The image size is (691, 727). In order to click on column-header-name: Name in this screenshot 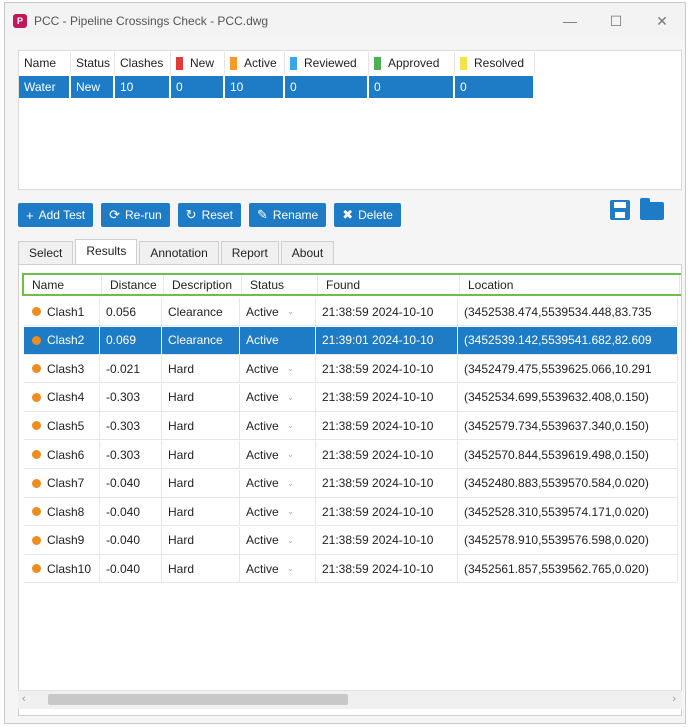, I will do `click(63, 284)`.